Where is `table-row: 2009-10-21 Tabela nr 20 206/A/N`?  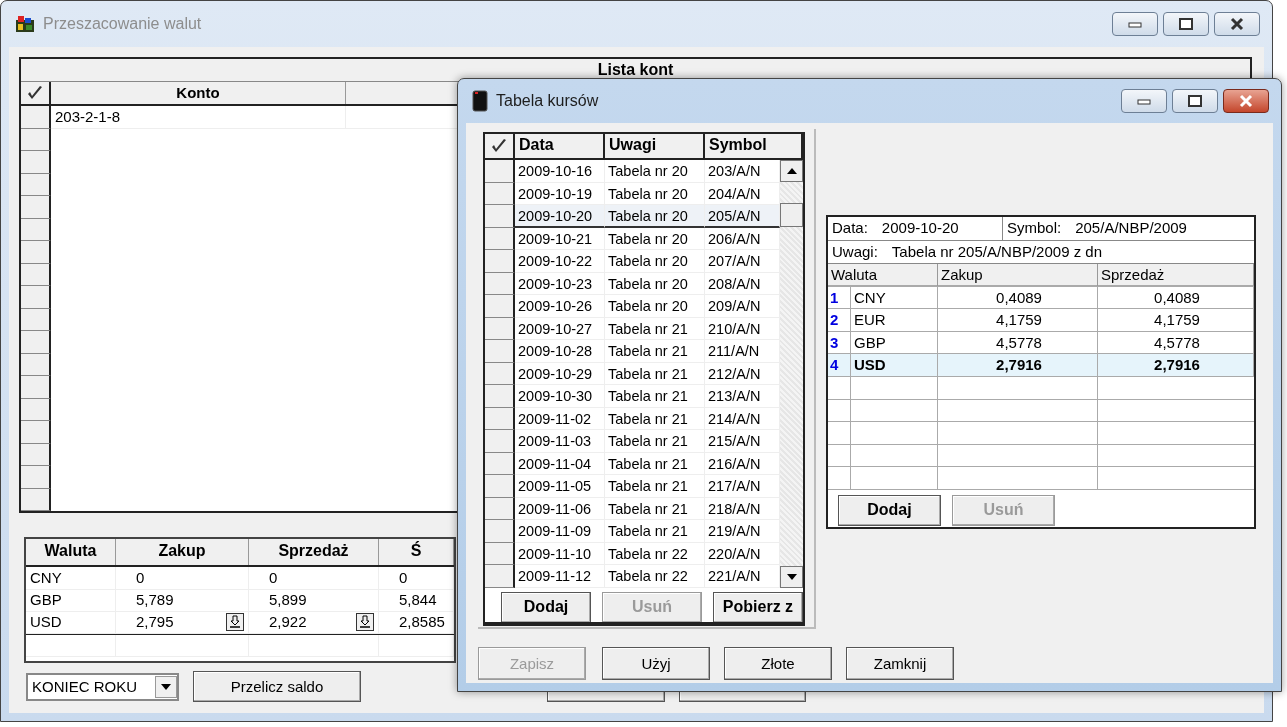 table-row: 2009-10-21 Tabela nr 20 206/A/N is located at coordinates (632, 238).